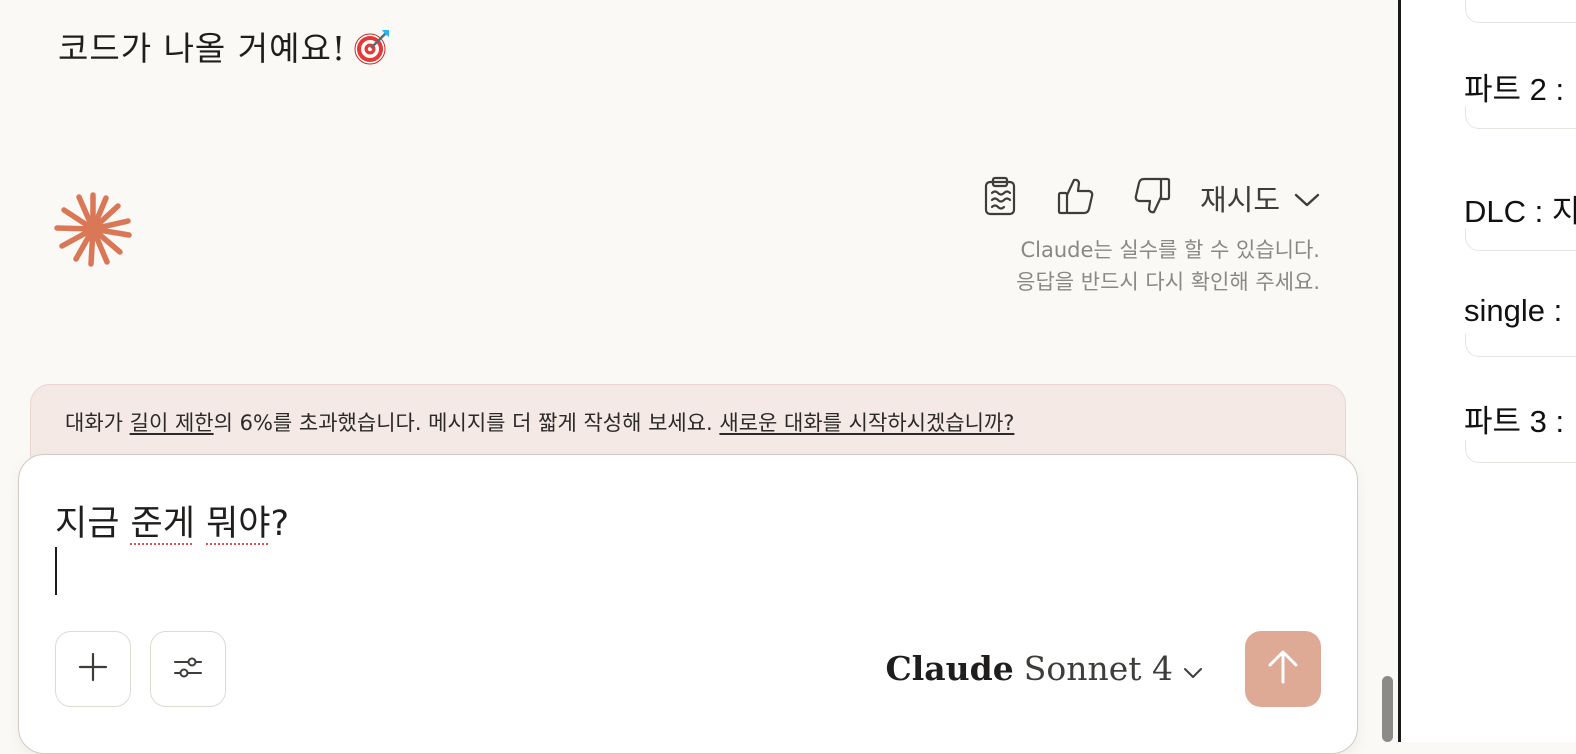 The image size is (1576, 754). I want to click on composer-punct: ?, so click(280, 524).